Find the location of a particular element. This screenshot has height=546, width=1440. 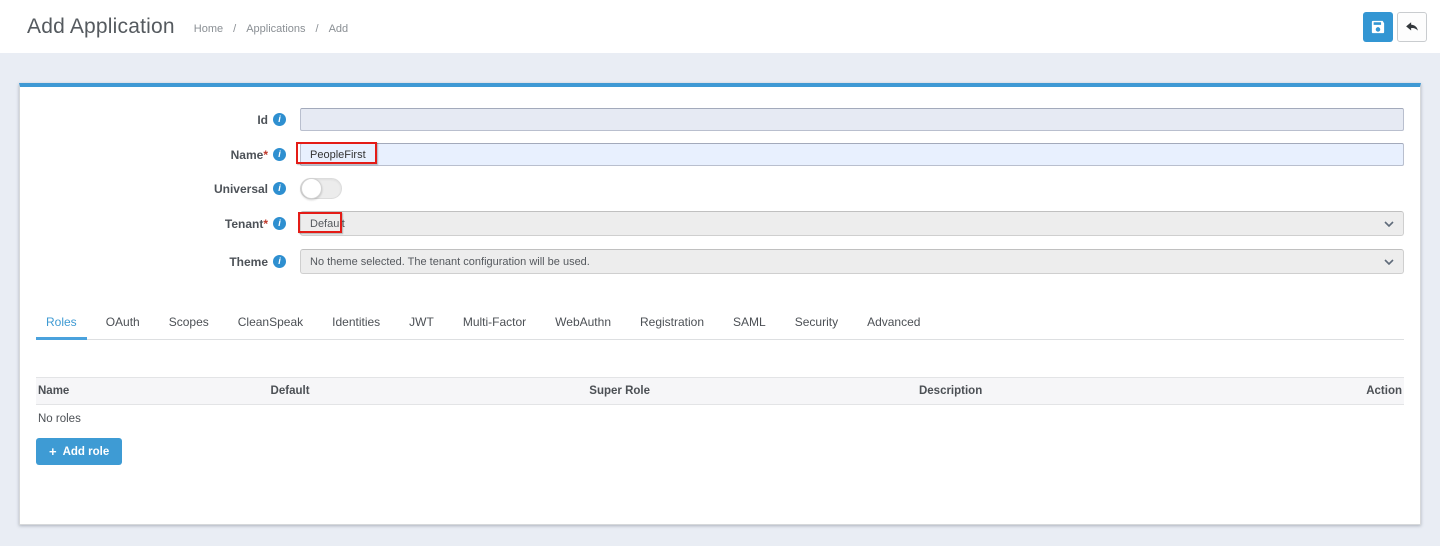

add-role-button-label: Add role is located at coordinates (86, 451).